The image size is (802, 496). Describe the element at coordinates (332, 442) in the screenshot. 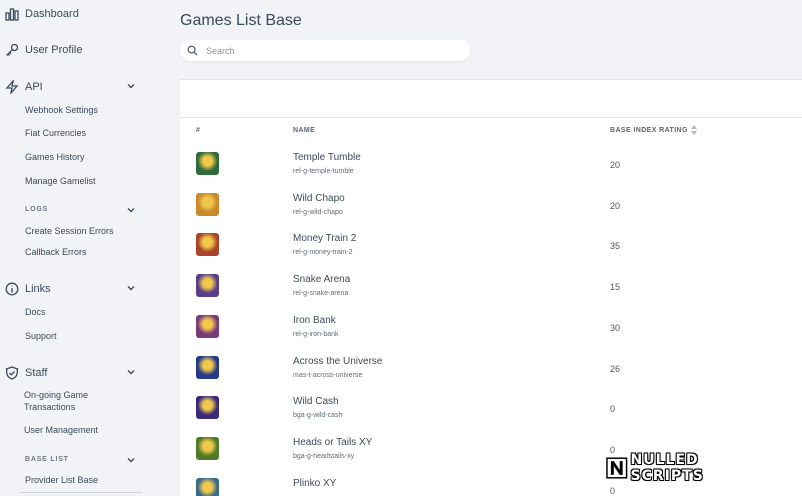

I see `game-name: Heads or Tails XY` at that location.